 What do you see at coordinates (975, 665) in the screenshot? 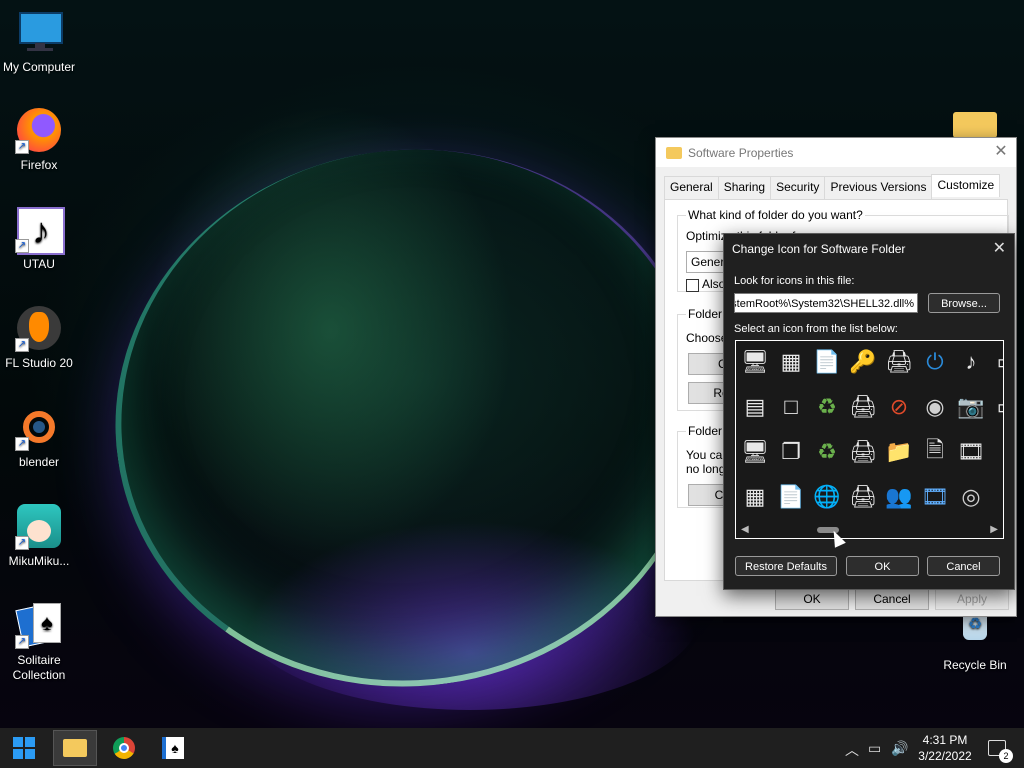
I see `desktop-icon-label: Recycle Bin` at bounding box center [975, 665].